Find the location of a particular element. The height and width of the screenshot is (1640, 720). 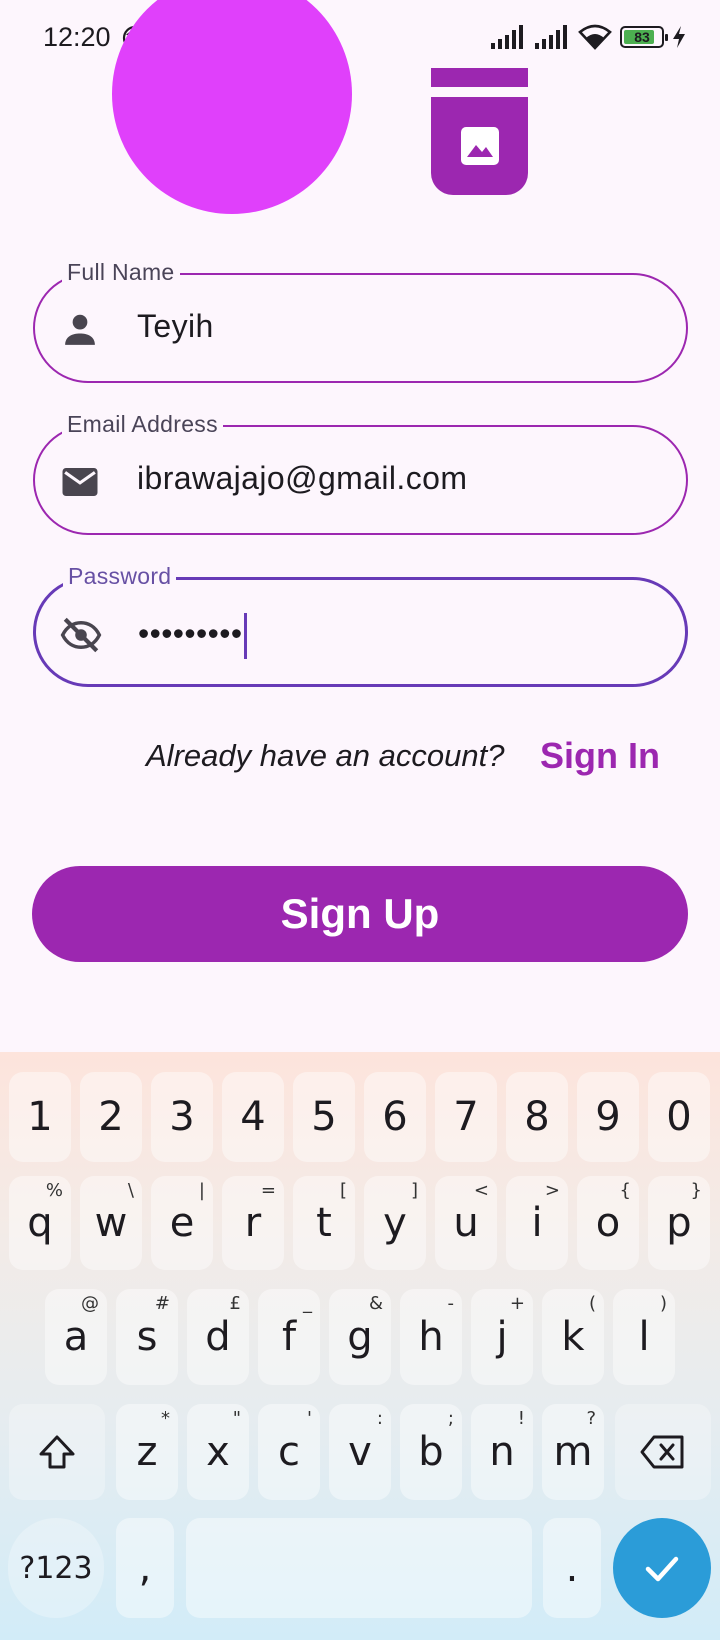

key-6: 6 is located at coordinates (395, 1117).